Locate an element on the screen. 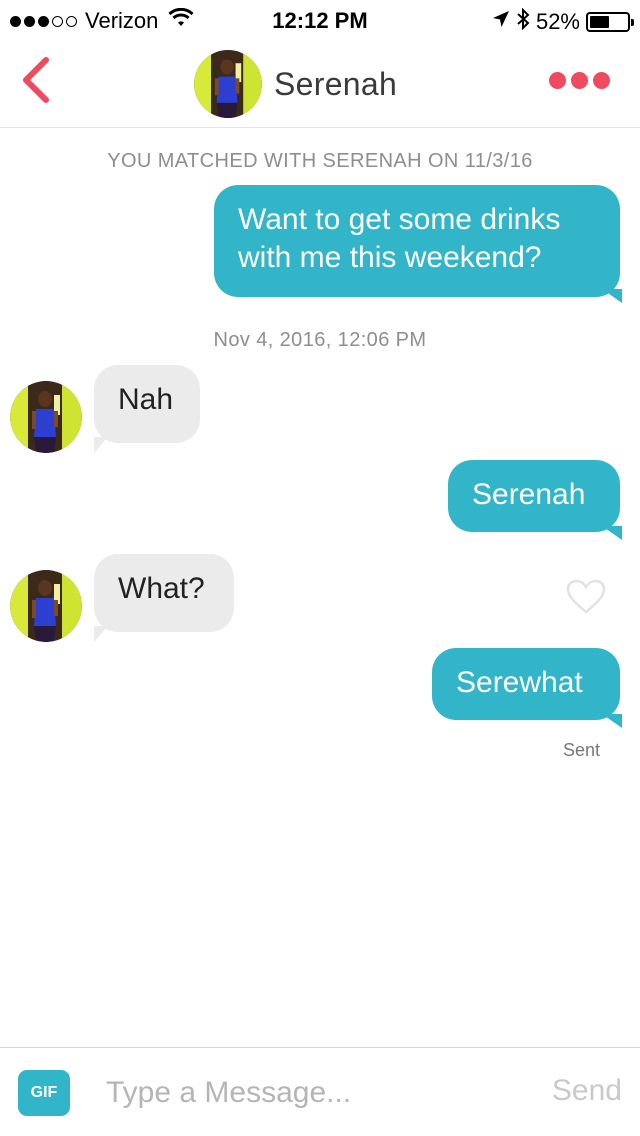 This screenshot has width=640, height=1136. message-text: Serewhat is located at coordinates (519, 682).